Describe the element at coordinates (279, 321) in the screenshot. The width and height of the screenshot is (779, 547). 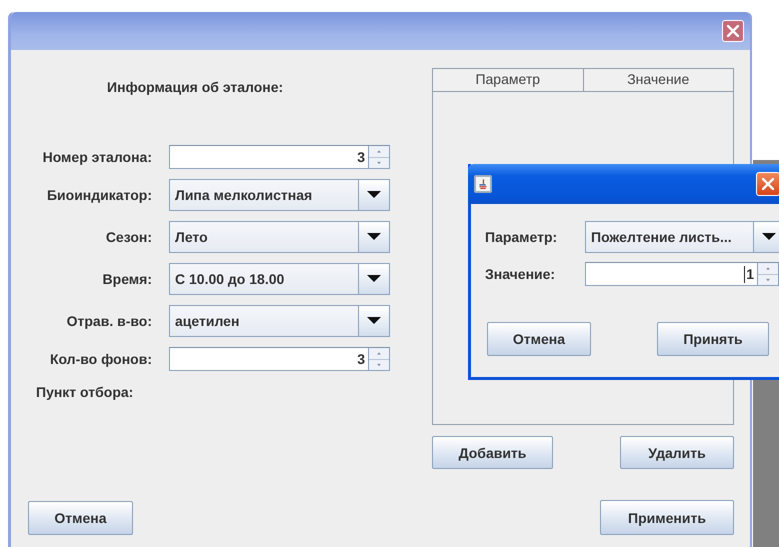
I see `dropdown: ацетилен` at that location.